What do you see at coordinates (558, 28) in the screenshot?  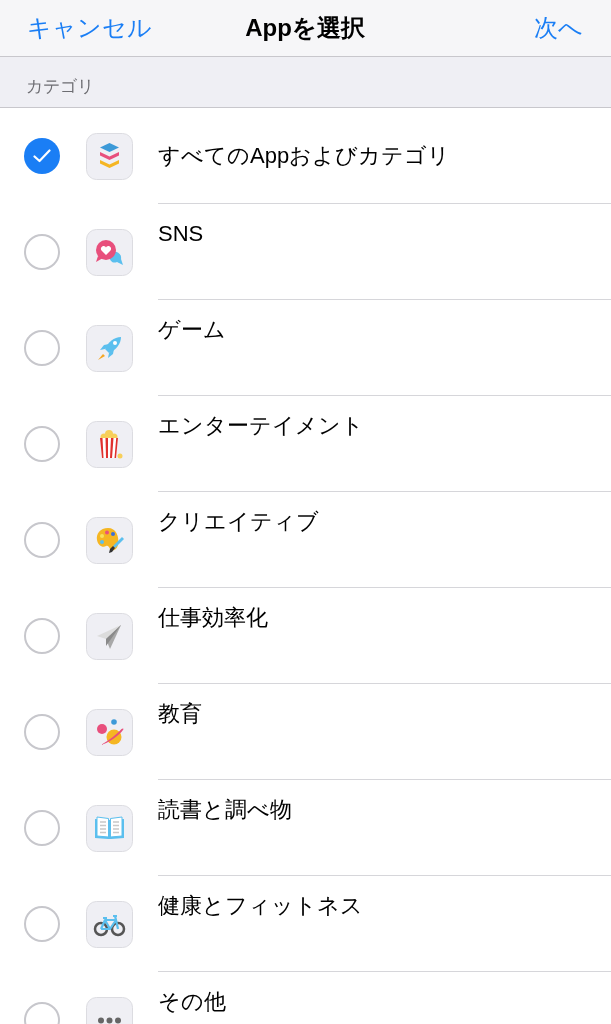 I see `next-button: 次へ` at bounding box center [558, 28].